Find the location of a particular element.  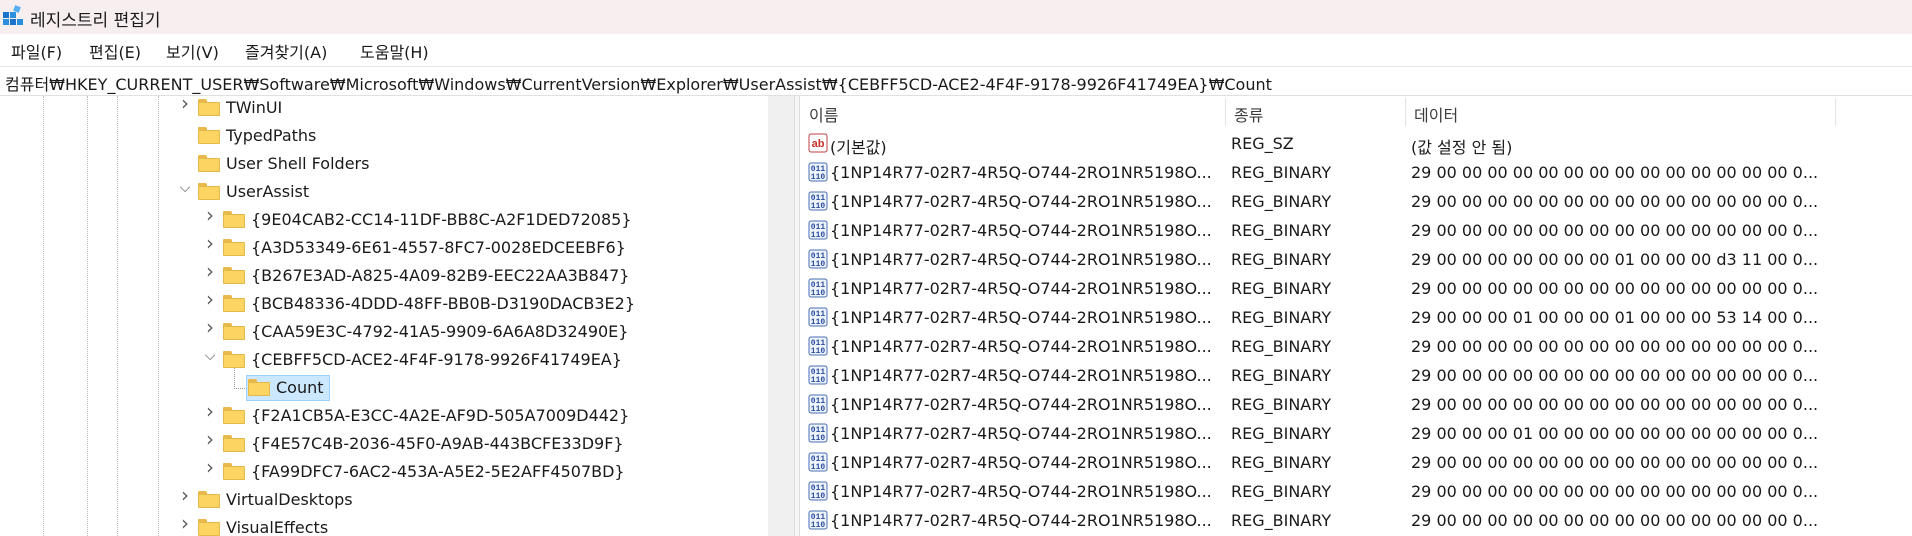

tree-node: TypedPaths is located at coordinates (384, 136).